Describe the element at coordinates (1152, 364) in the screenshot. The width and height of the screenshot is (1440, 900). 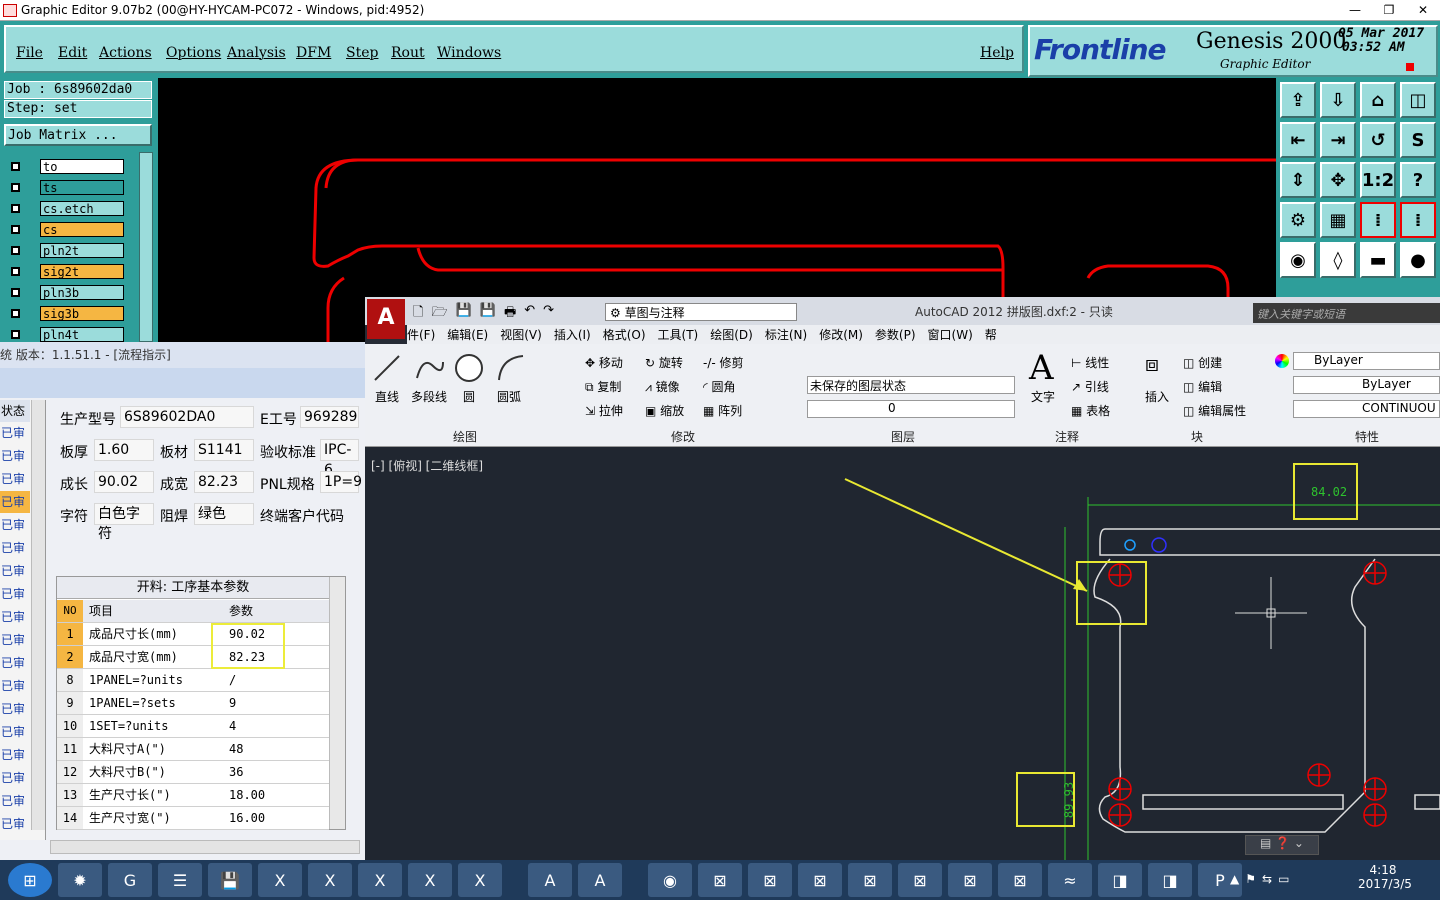
I see `insert-icon: ⧈` at that location.